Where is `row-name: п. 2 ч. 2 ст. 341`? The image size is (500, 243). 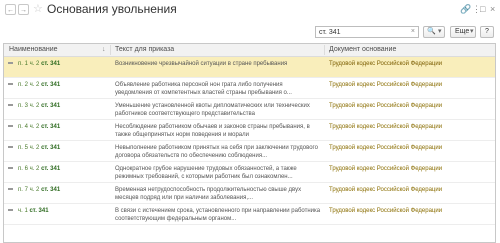 row-name: п. 2 ч. 2 ст. 341 is located at coordinates (39, 85).